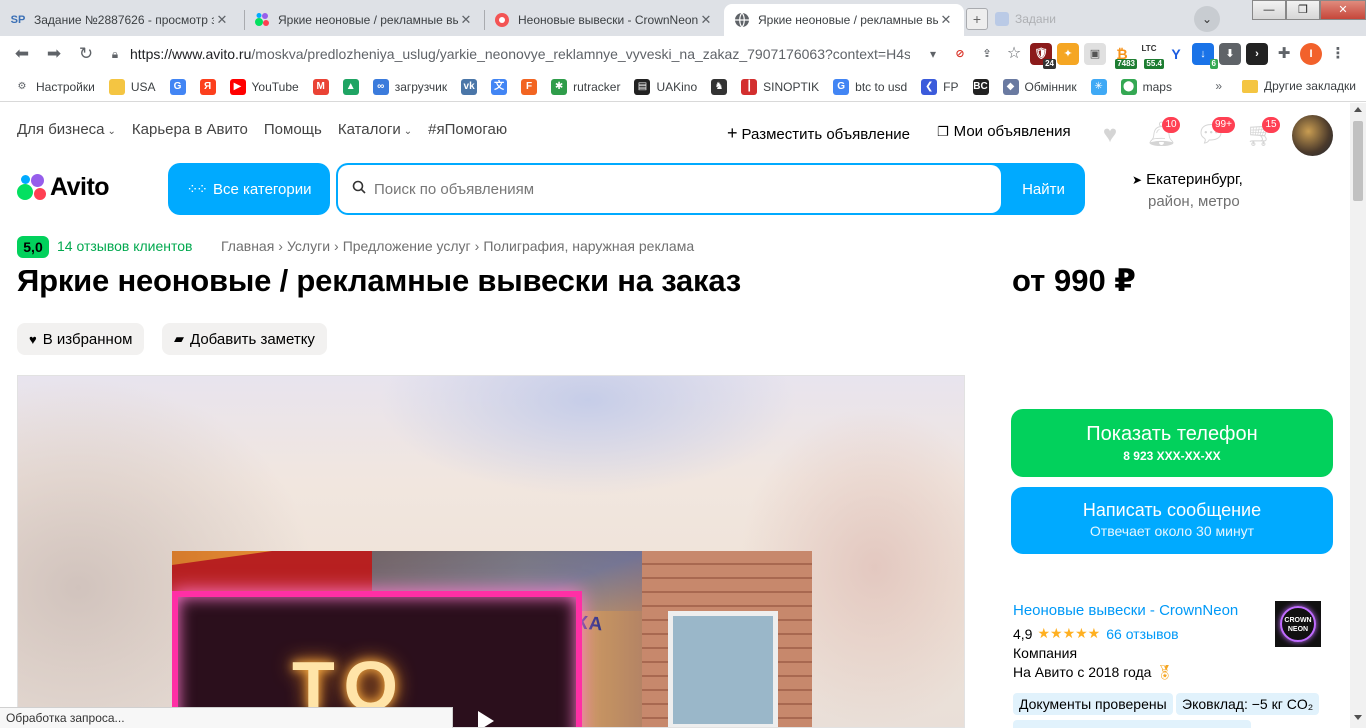 The width and height of the screenshot is (1366, 728). Describe the element at coordinates (1043, 56) in the screenshot. I see `extension-shield-icon: 🛡︎ 24` at that location.